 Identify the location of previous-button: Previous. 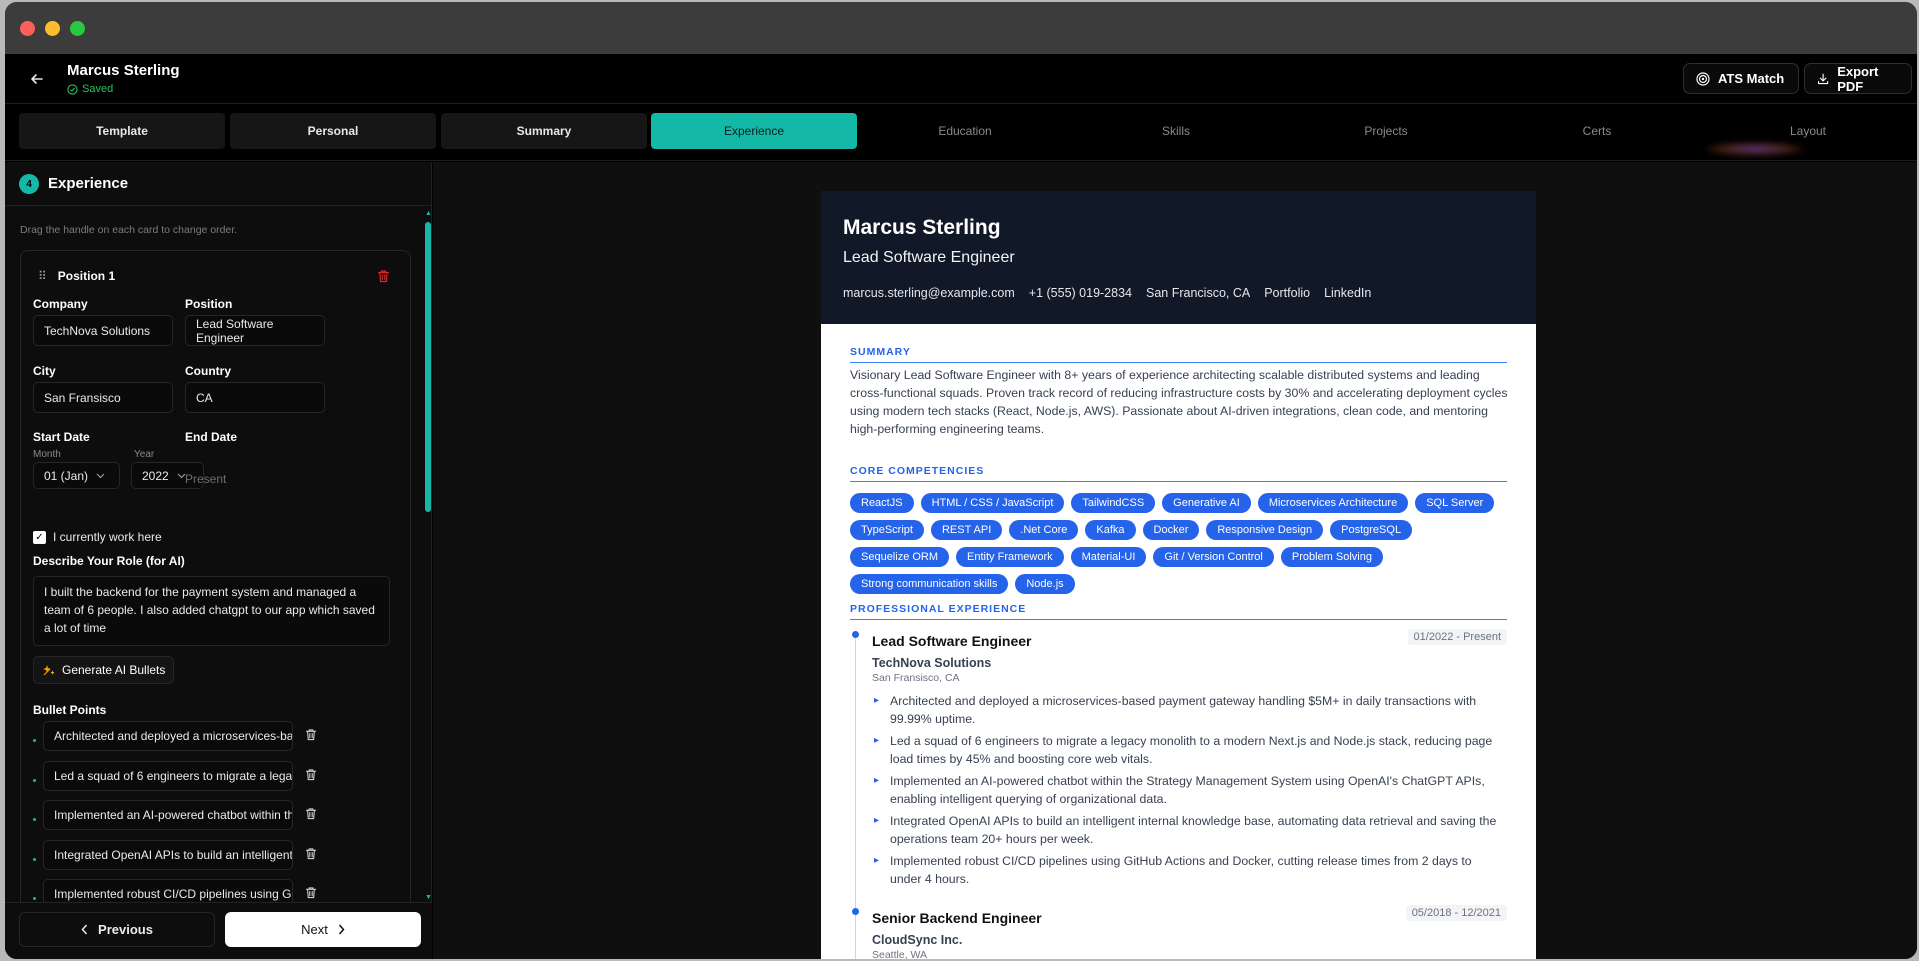
(117, 929).